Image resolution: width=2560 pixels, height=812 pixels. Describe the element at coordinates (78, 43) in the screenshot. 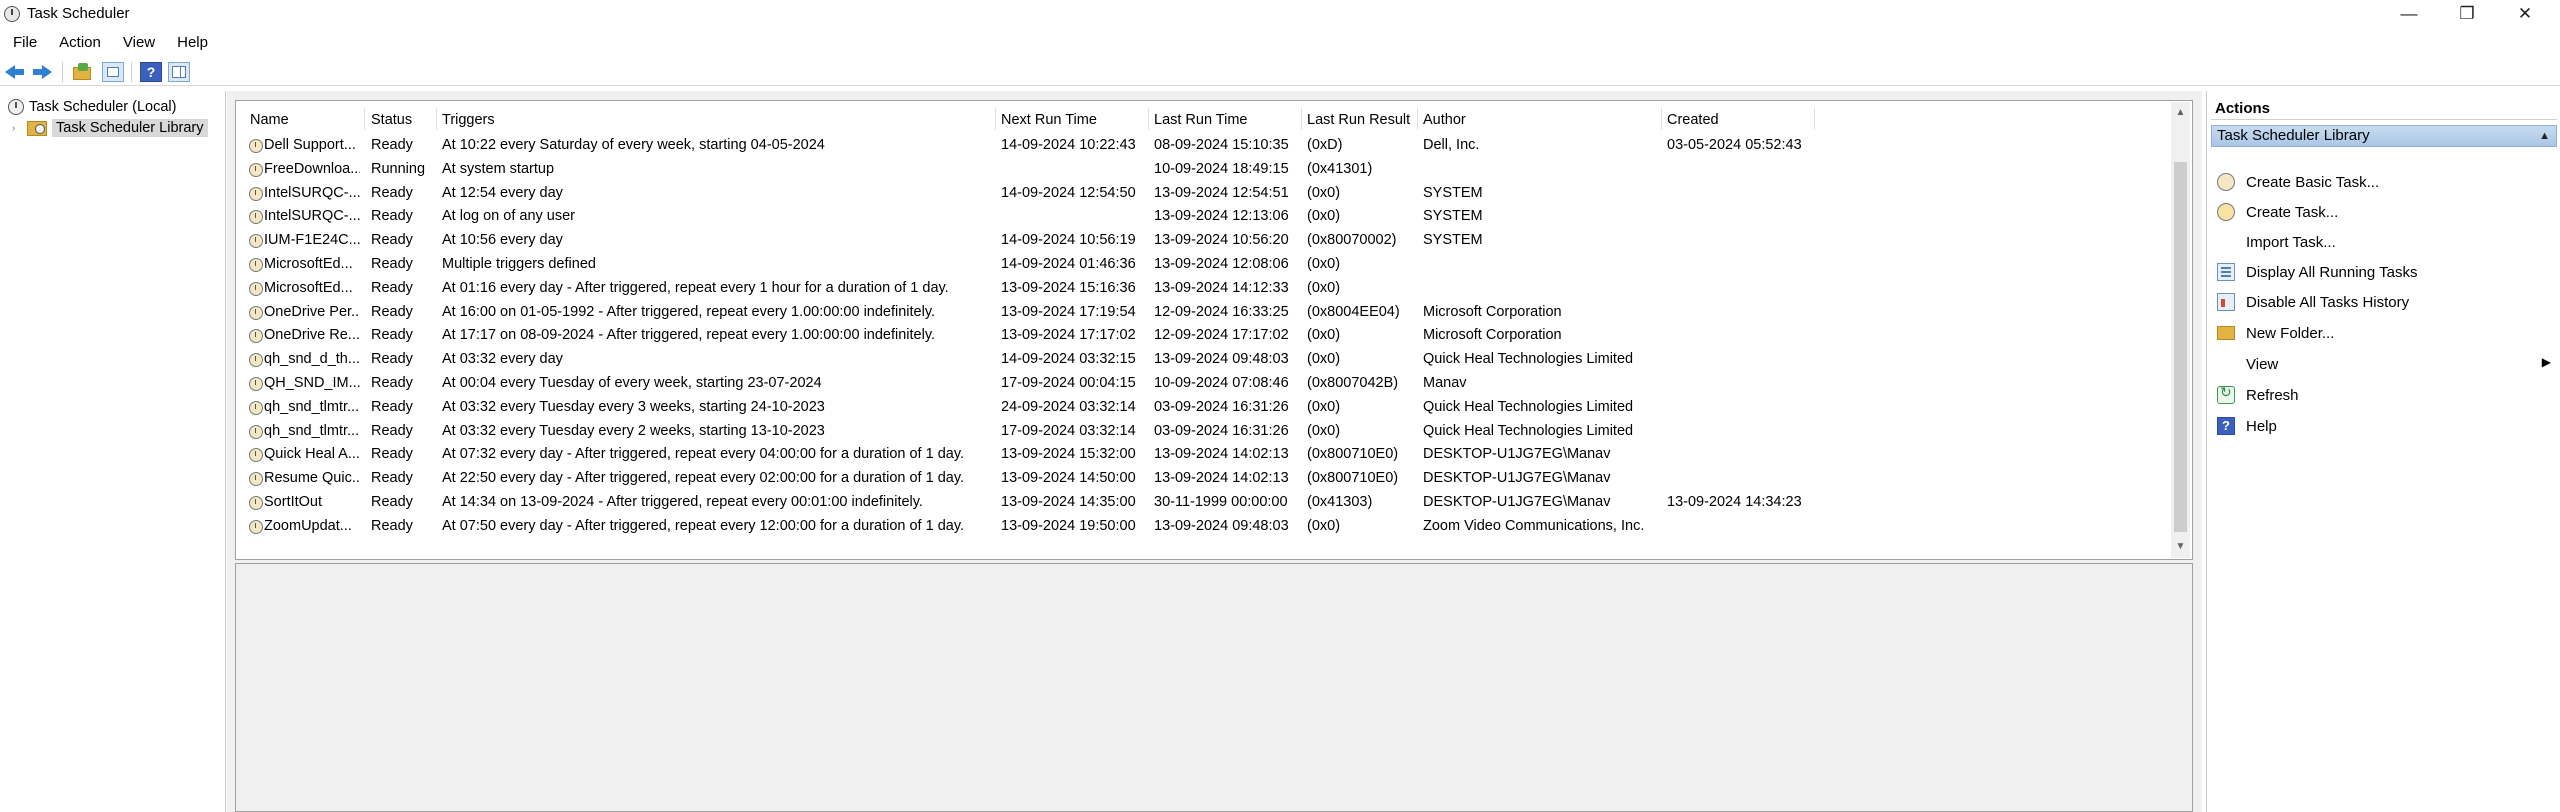

I see `menu-action: Action` at that location.